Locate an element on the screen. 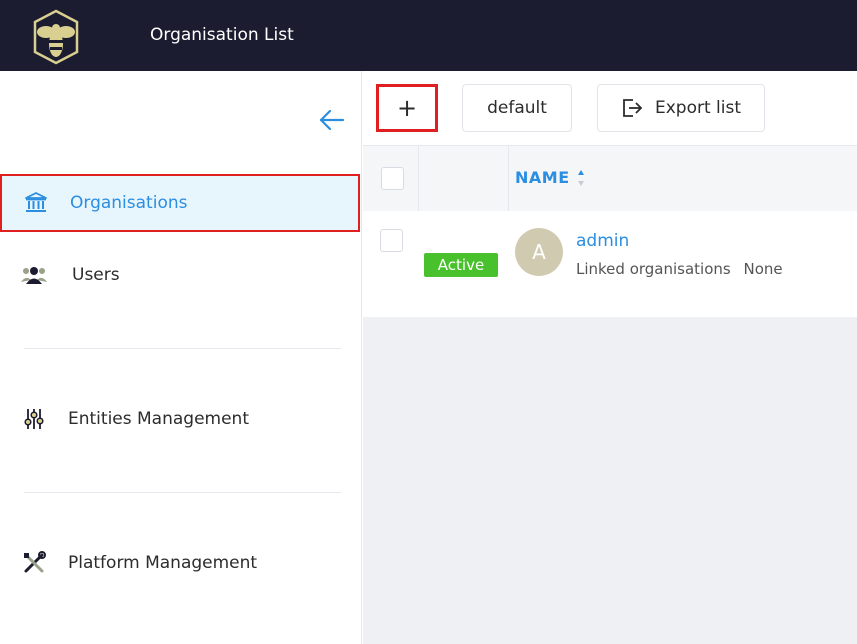  add-button: + is located at coordinates (407, 108).